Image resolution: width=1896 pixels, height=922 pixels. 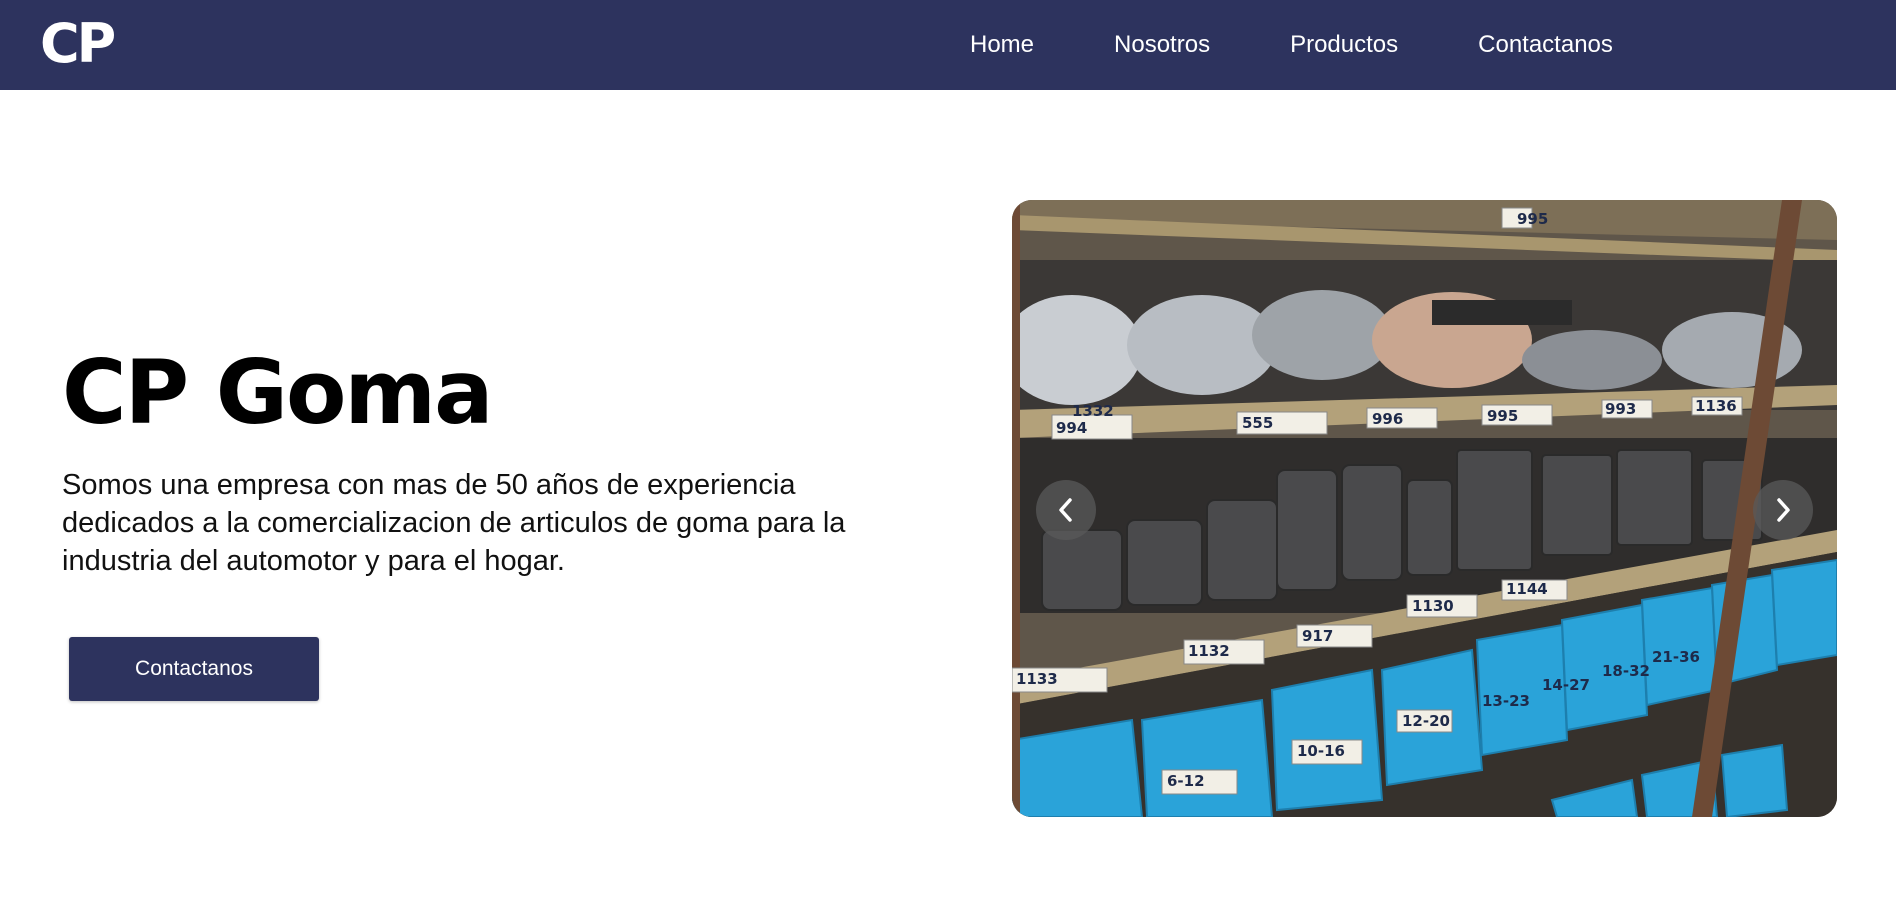 I want to click on shelf-label: 21-36, so click(x=1676, y=657).